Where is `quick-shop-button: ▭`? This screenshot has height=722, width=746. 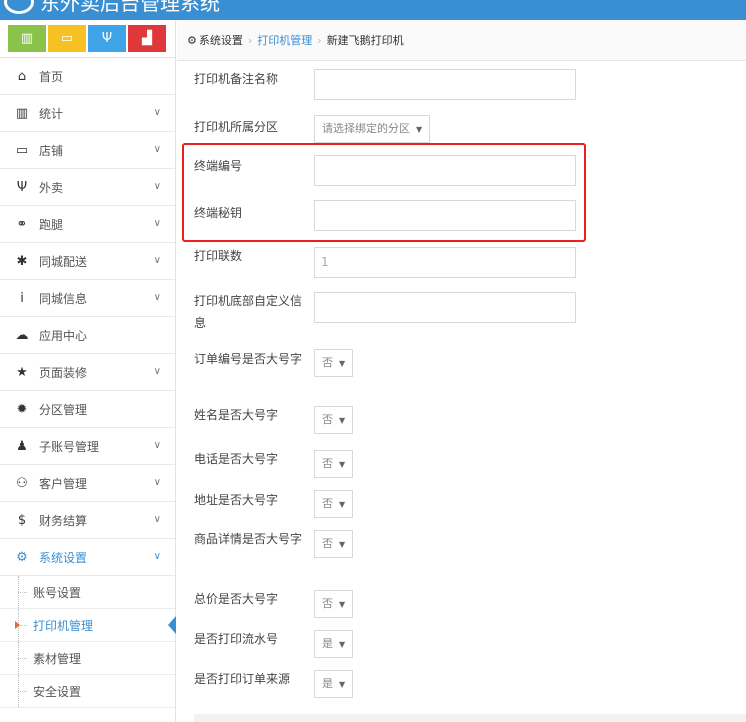 quick-shop-button: ▭ is located at coordinates (67, 38).